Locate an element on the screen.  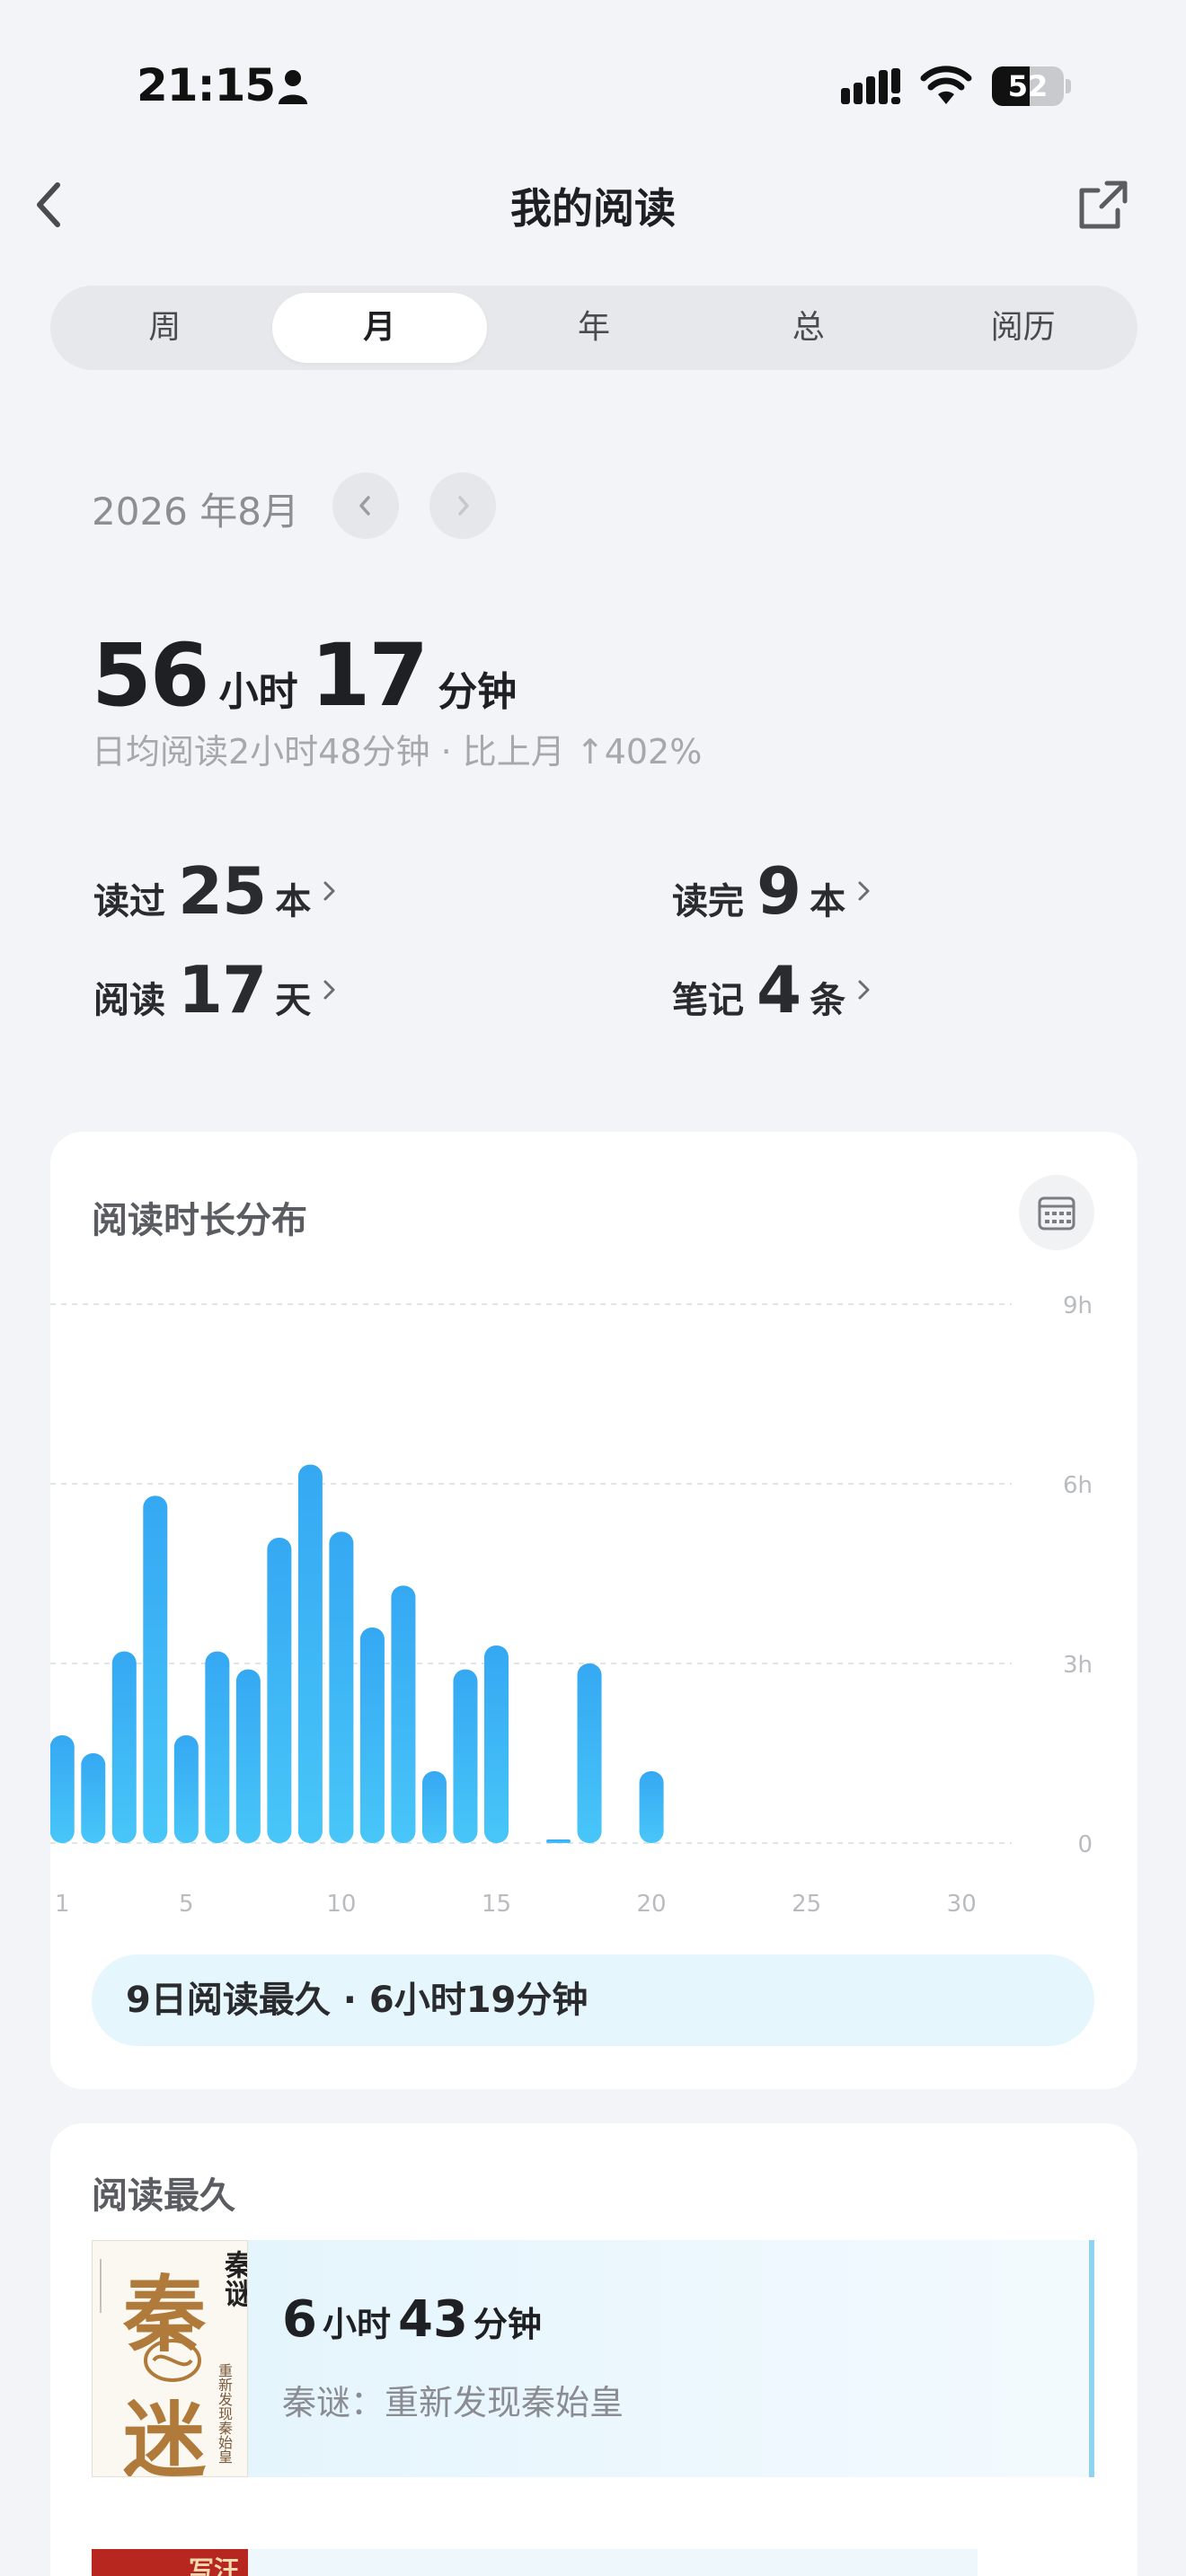
x-tick-label: 1 is located at coordinates (62, 1904).